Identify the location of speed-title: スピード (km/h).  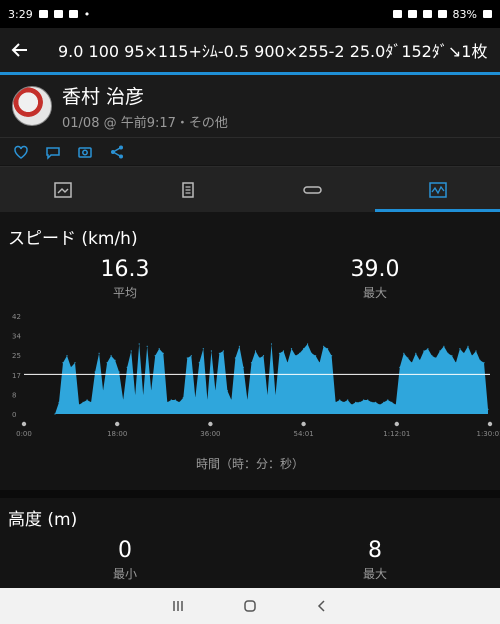
(73, 239).